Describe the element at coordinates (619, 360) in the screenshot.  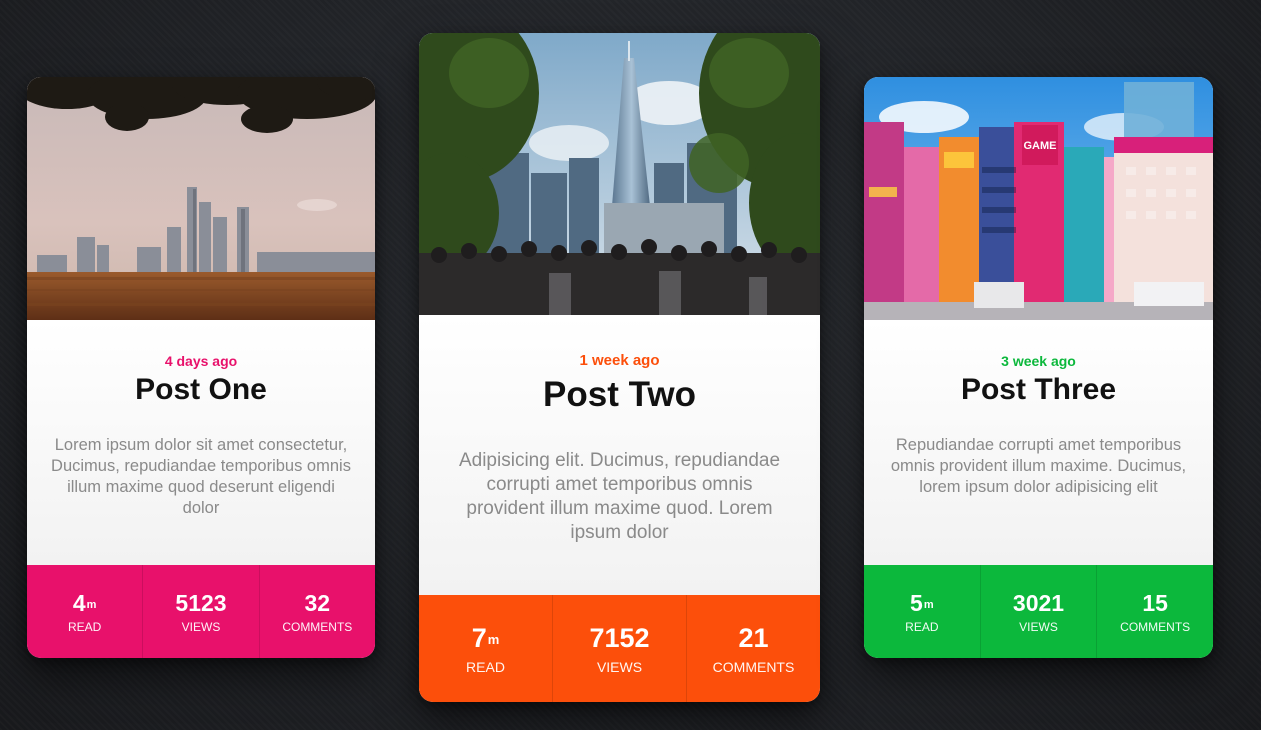
I see `post-two-date: 1 week ago` at that location.